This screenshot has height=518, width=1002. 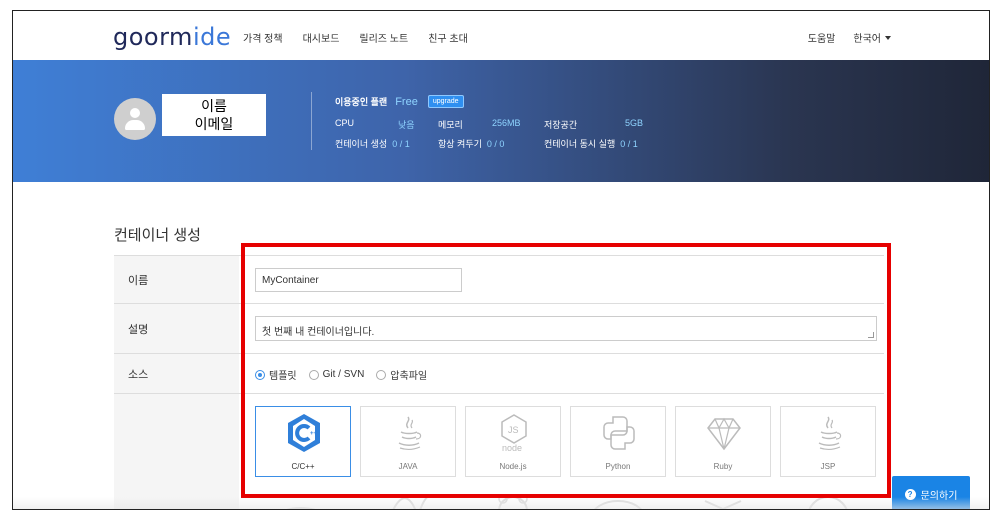 I want to click on stat-create: 컨테이너 생성 0 / 1, so click(x=372, y=143).